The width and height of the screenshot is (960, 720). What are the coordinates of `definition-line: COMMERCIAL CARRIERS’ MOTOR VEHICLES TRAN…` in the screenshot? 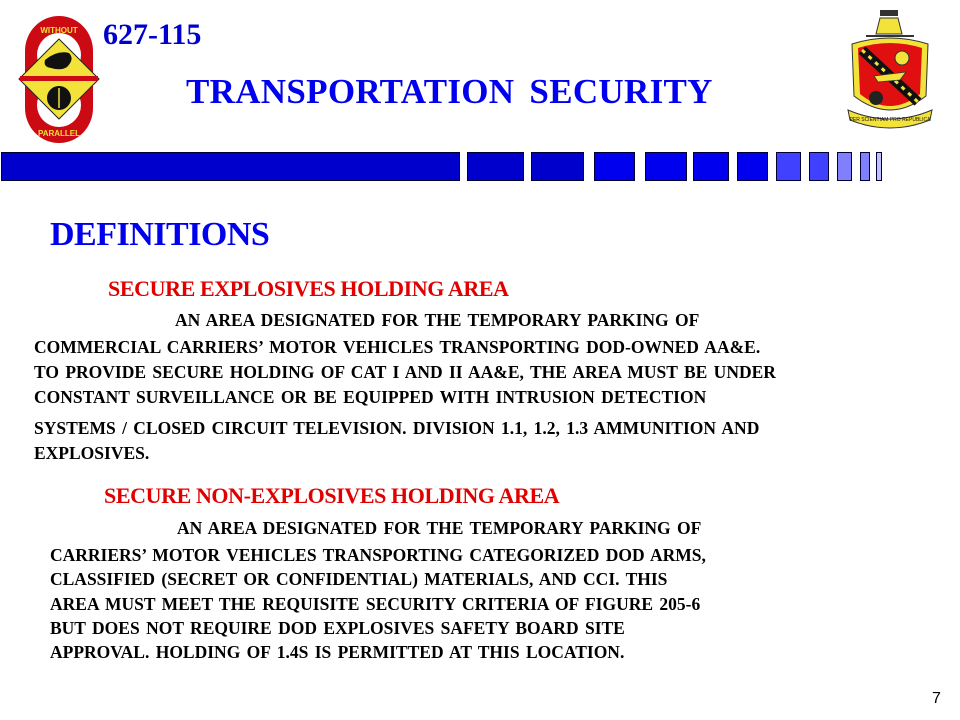 It's located at (397, 347).